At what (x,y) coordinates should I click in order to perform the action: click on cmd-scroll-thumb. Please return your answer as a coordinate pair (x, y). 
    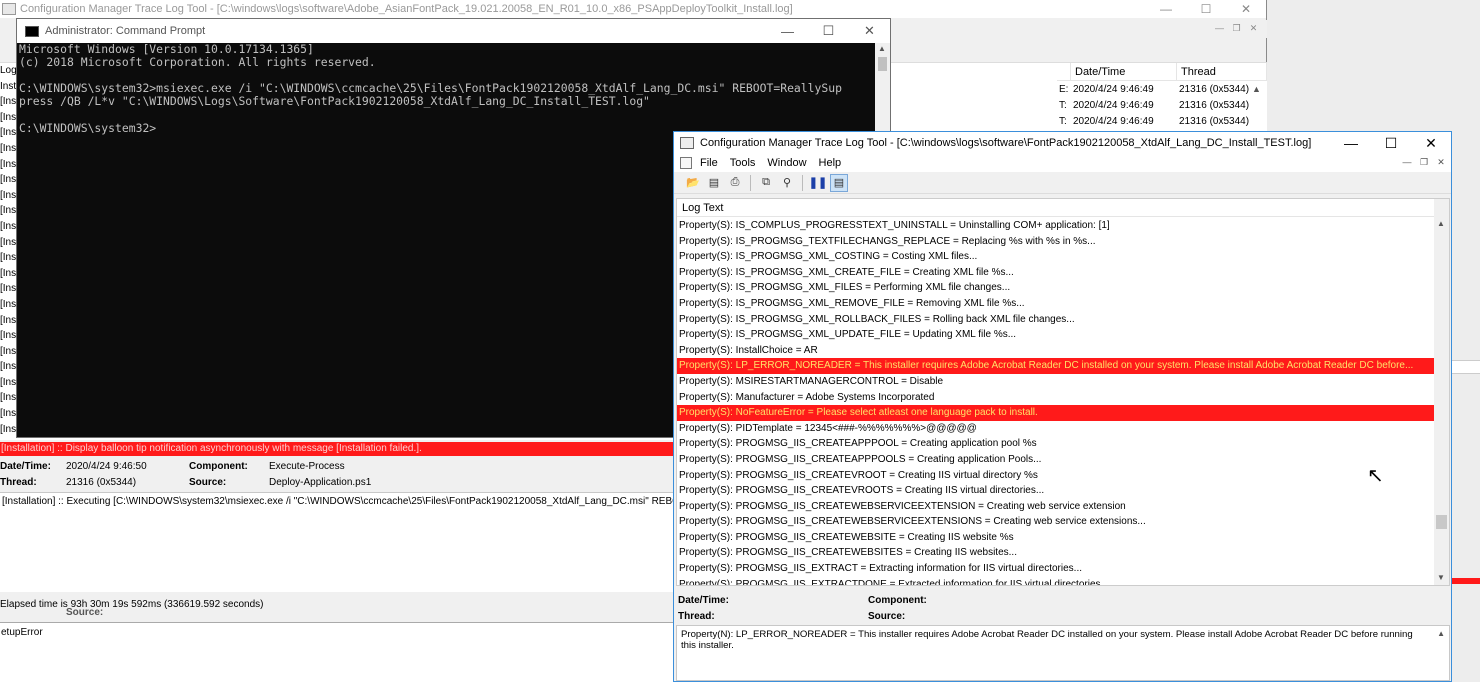
    Looking at the image, I should click on (882, 64).